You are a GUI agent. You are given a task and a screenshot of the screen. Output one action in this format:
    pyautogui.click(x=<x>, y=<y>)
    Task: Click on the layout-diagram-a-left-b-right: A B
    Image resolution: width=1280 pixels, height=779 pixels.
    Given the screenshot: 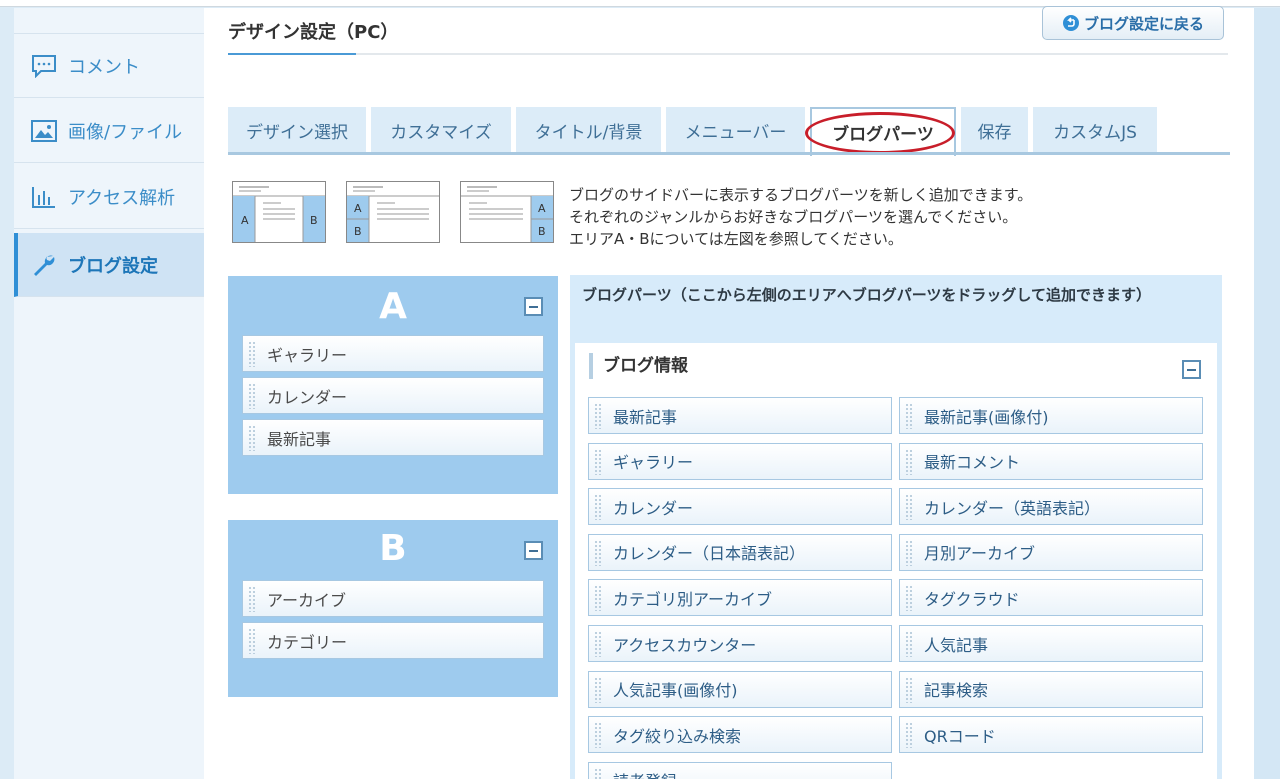 What is the action you would take?
    pyautogui.click(x=279, y=212)
    